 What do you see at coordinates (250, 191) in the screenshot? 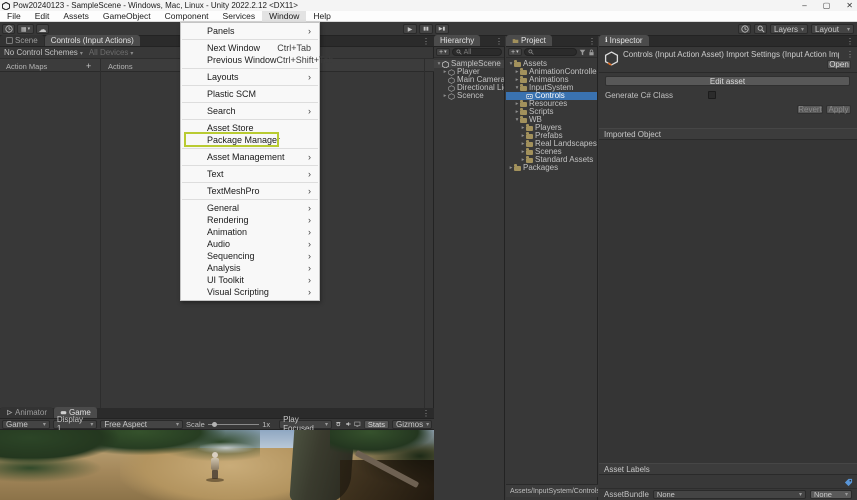
I see `menu-item-textmeshpro: TextMeshPro ›` at bounding box center [250, 191].